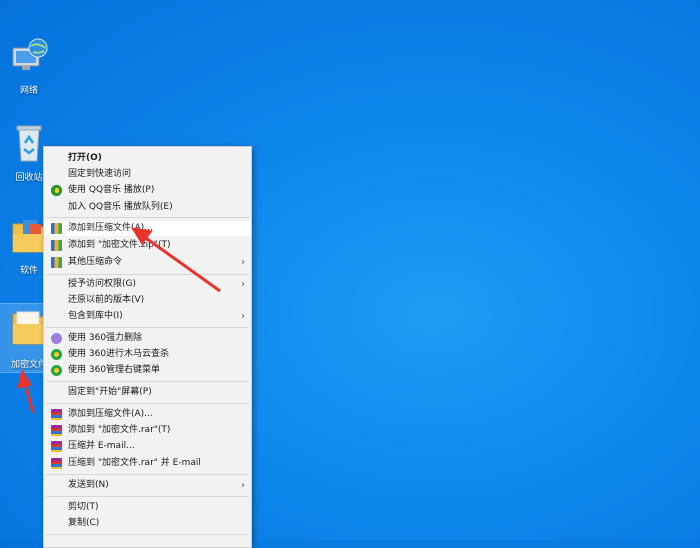  What do you see at coordinates (83, 507) in the screenshot?
I see `menu-item-label: 剪切(T)` at bounding box center [83, 507].